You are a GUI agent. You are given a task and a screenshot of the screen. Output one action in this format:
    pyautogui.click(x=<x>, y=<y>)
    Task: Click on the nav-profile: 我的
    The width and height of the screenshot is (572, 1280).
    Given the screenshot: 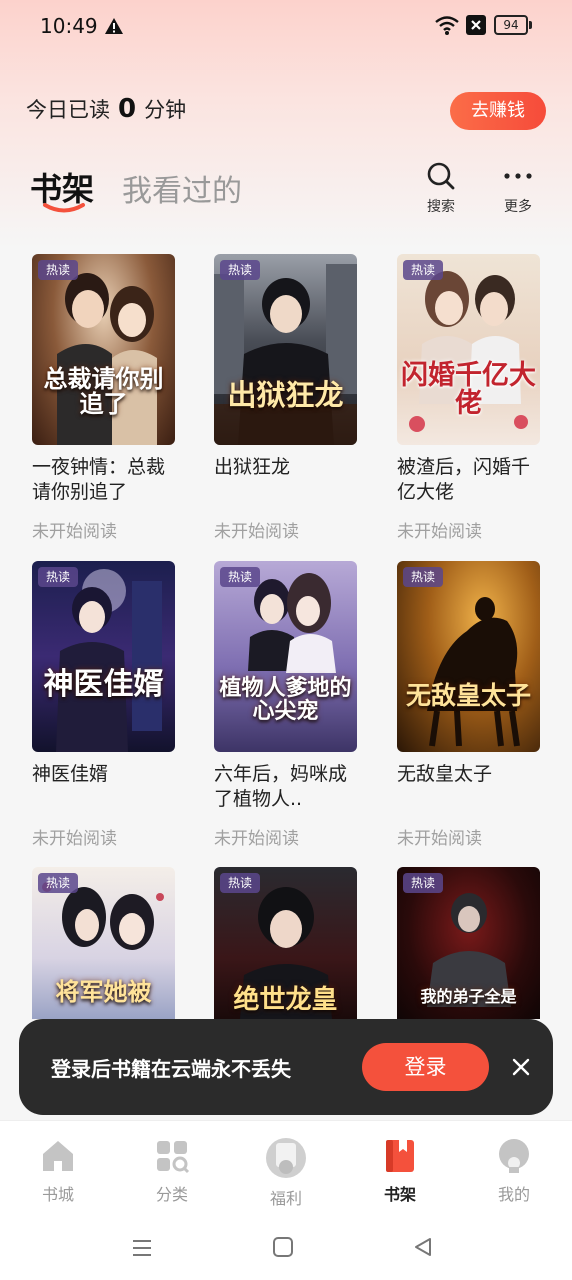 What is the action you would take?
    pyautogui.click(x=514, y=1171)
    